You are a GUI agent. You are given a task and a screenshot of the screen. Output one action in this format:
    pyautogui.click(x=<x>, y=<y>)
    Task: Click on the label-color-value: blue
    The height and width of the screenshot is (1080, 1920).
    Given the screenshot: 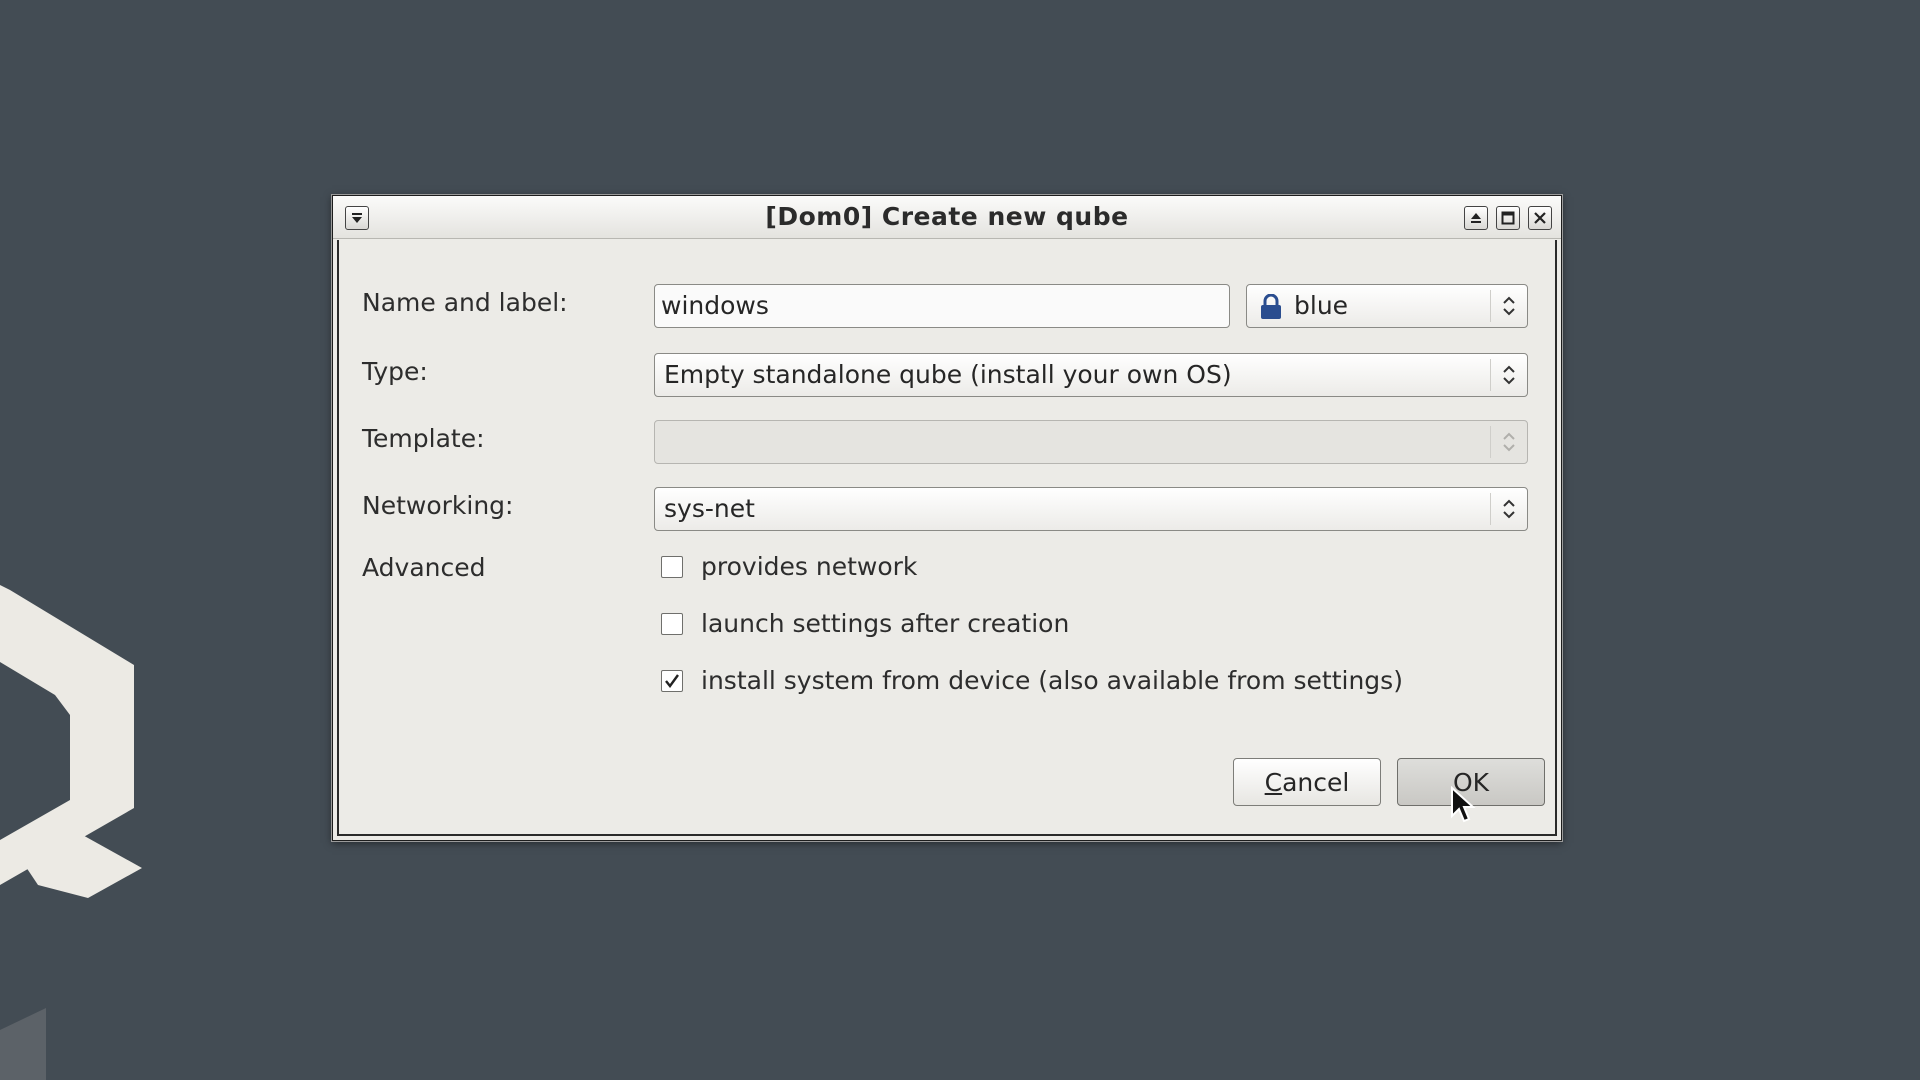 What is the action you would take?
    pyautogui.click(x=1321, y=305)
    